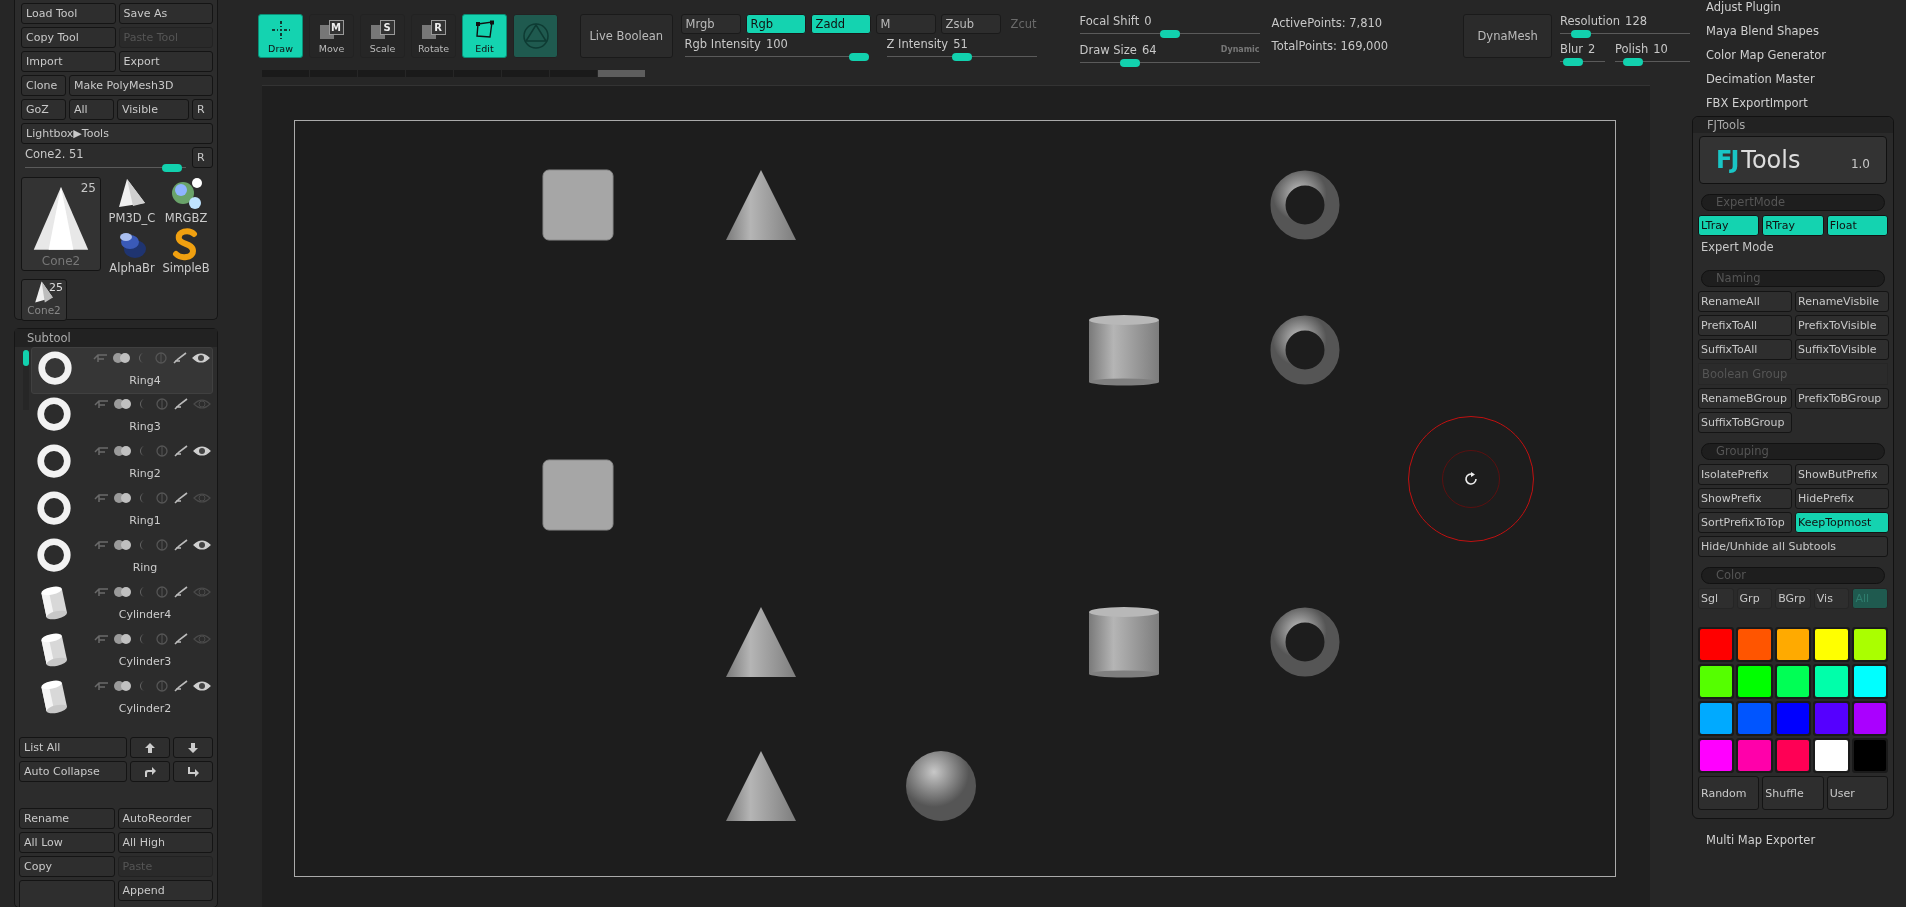  Describe the element at coordinates (1745, 349) in the screenshot. I see `naming-button: SuffixToAll` at that location.